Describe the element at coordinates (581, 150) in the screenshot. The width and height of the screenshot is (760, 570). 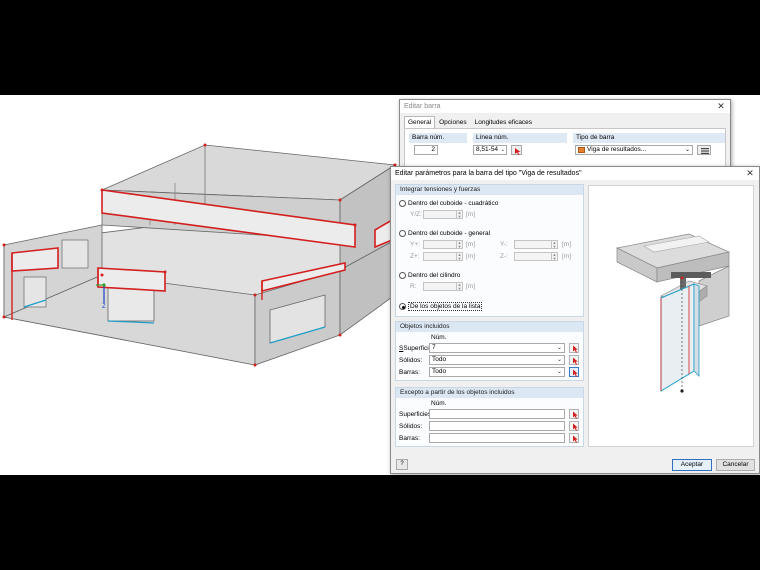
I see `member-type-color-icon` at that location.